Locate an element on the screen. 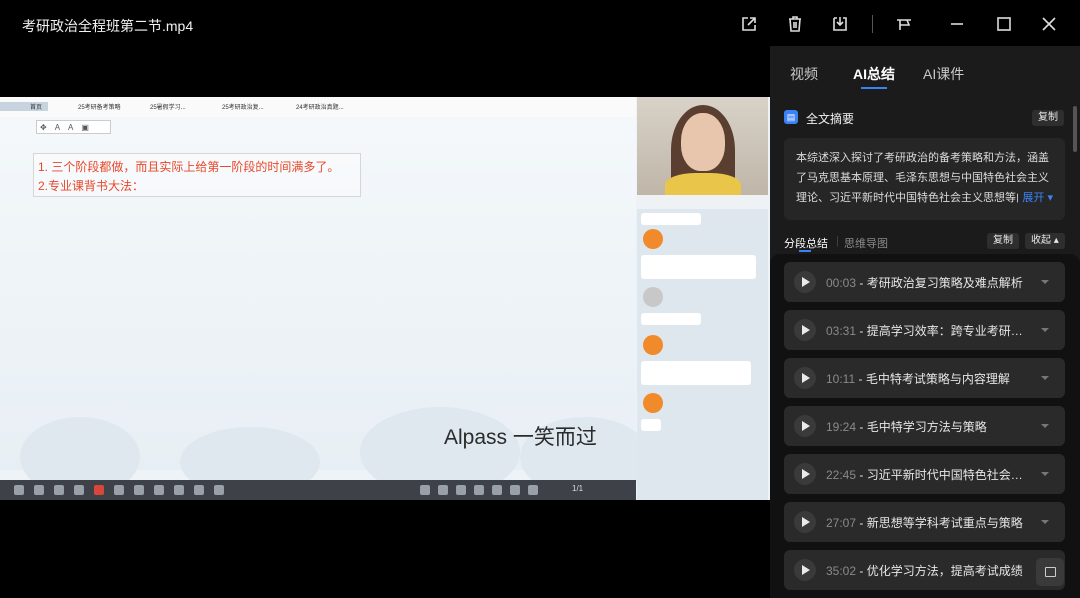  segment-title: - 习近平新时代中国特色社会主义思想 is located at coordinates (945, 475).